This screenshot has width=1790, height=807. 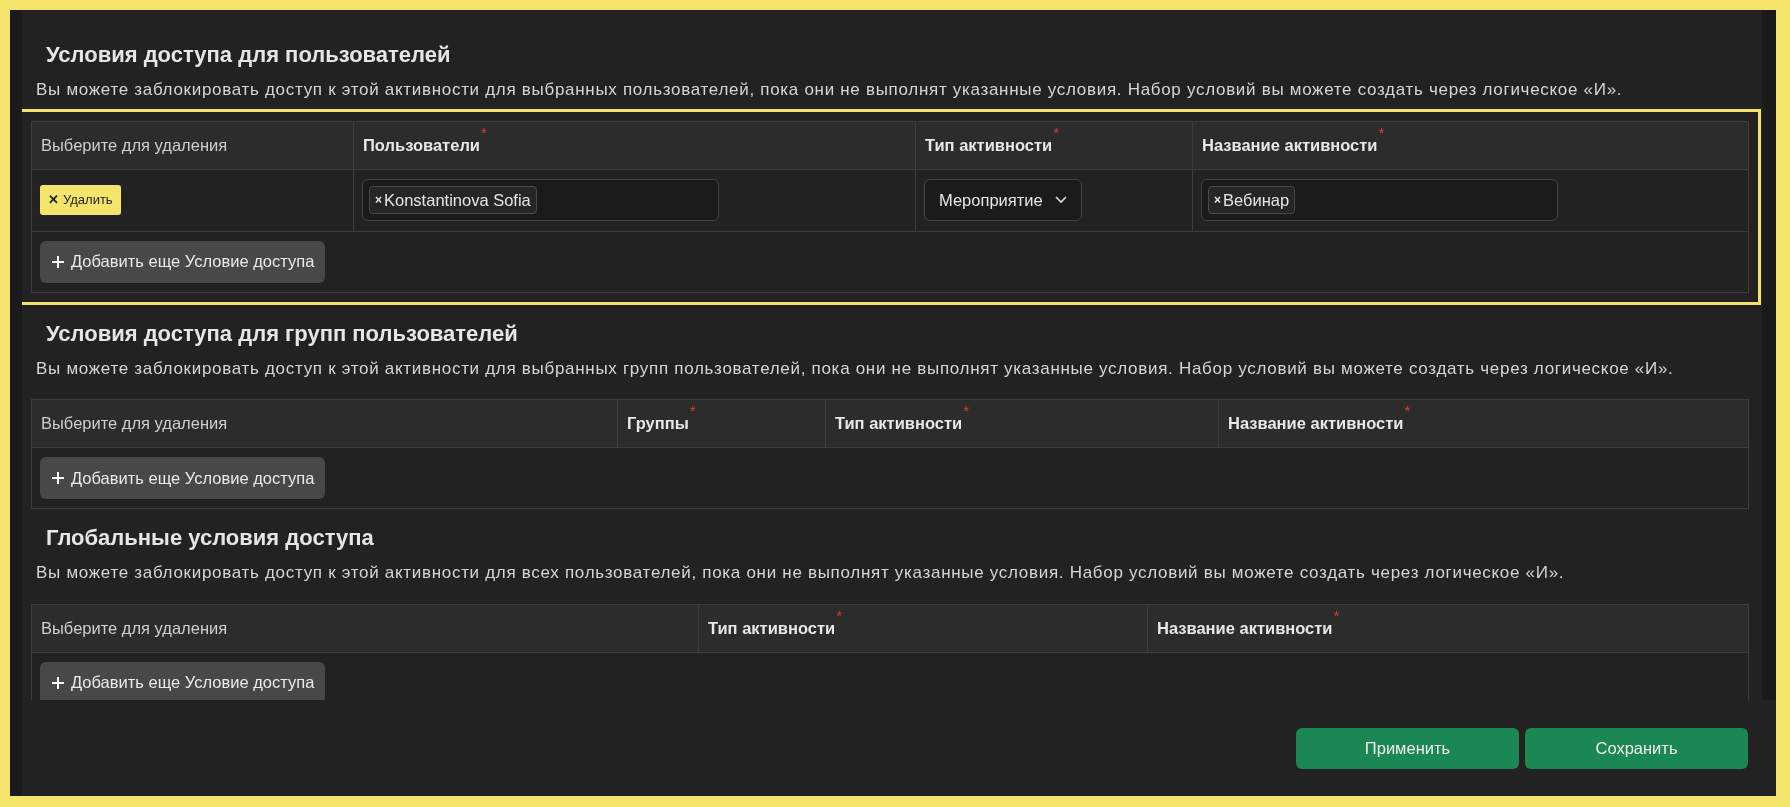 I want to click on section-description: Вы можете заблокировать доступ к этой активности для всех пользователей, пока они не выполнят указанные условия. Набор условий вы можете создать через логическое «И»., so click(x=800, y=573).